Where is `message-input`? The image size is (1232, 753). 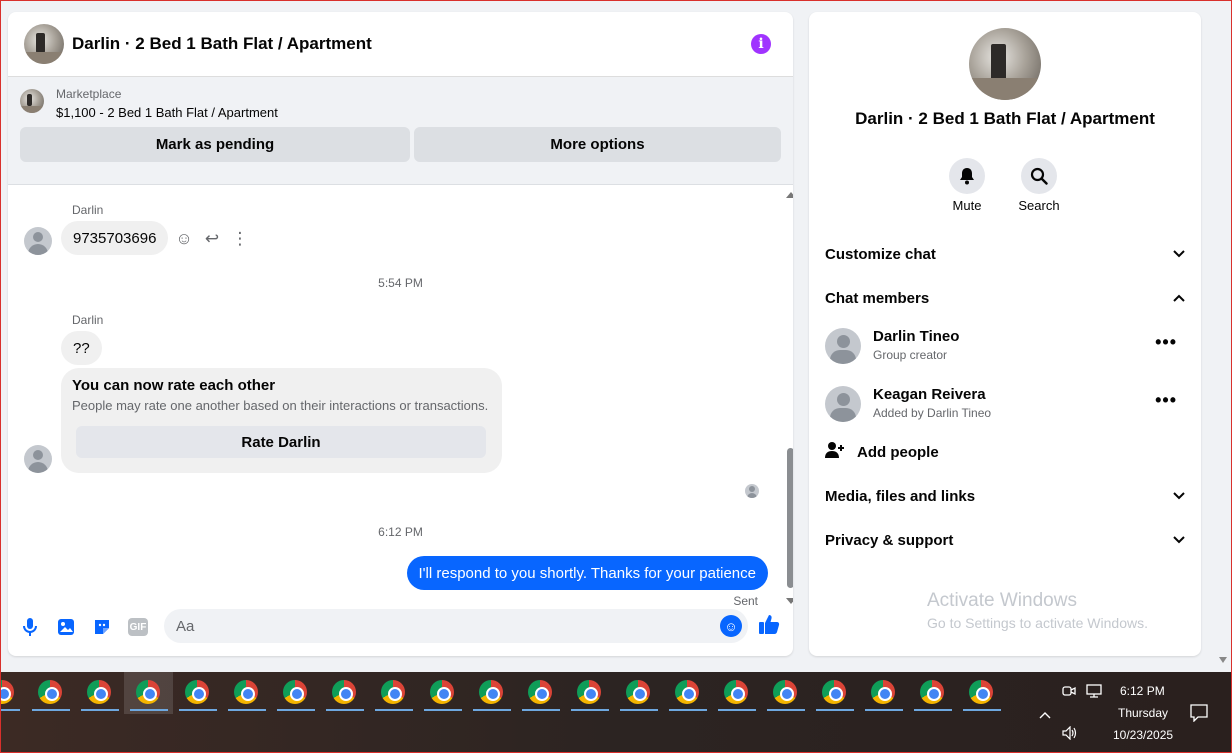
message-input is located at coordinates (456, 626).